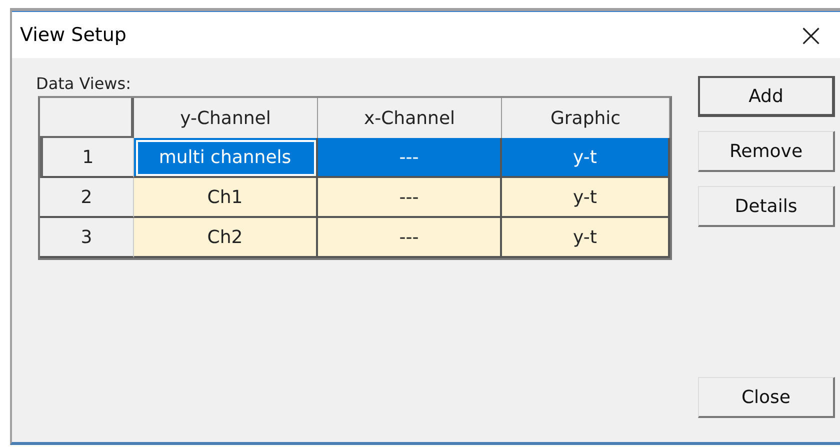 The width and height of the screenshot is (840, 447). Describe the element at coordinates (766, 151) in the screenshot. I see `dialog-button: Remove` at that location.